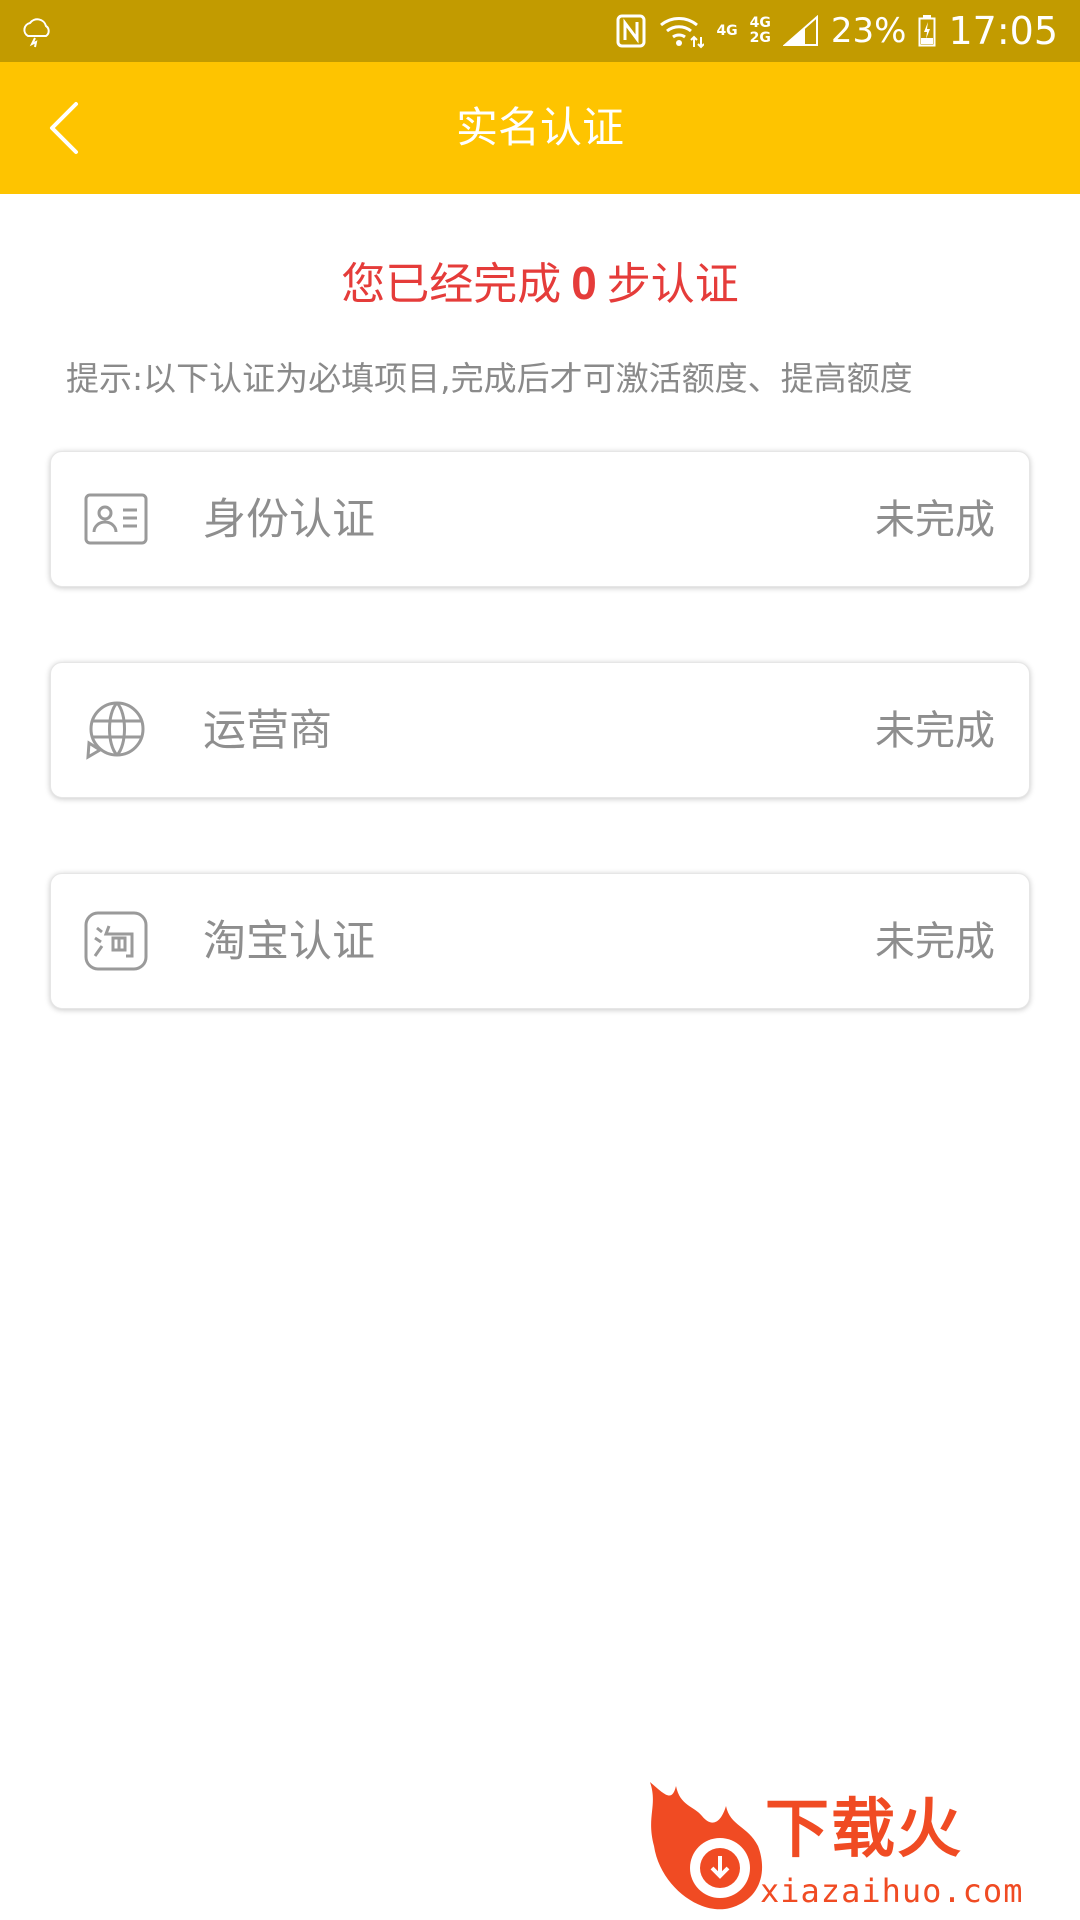 The height and width of the screenshot is (1920, 1080). I want to click on network-type-label: 4G, so click(727, 30).